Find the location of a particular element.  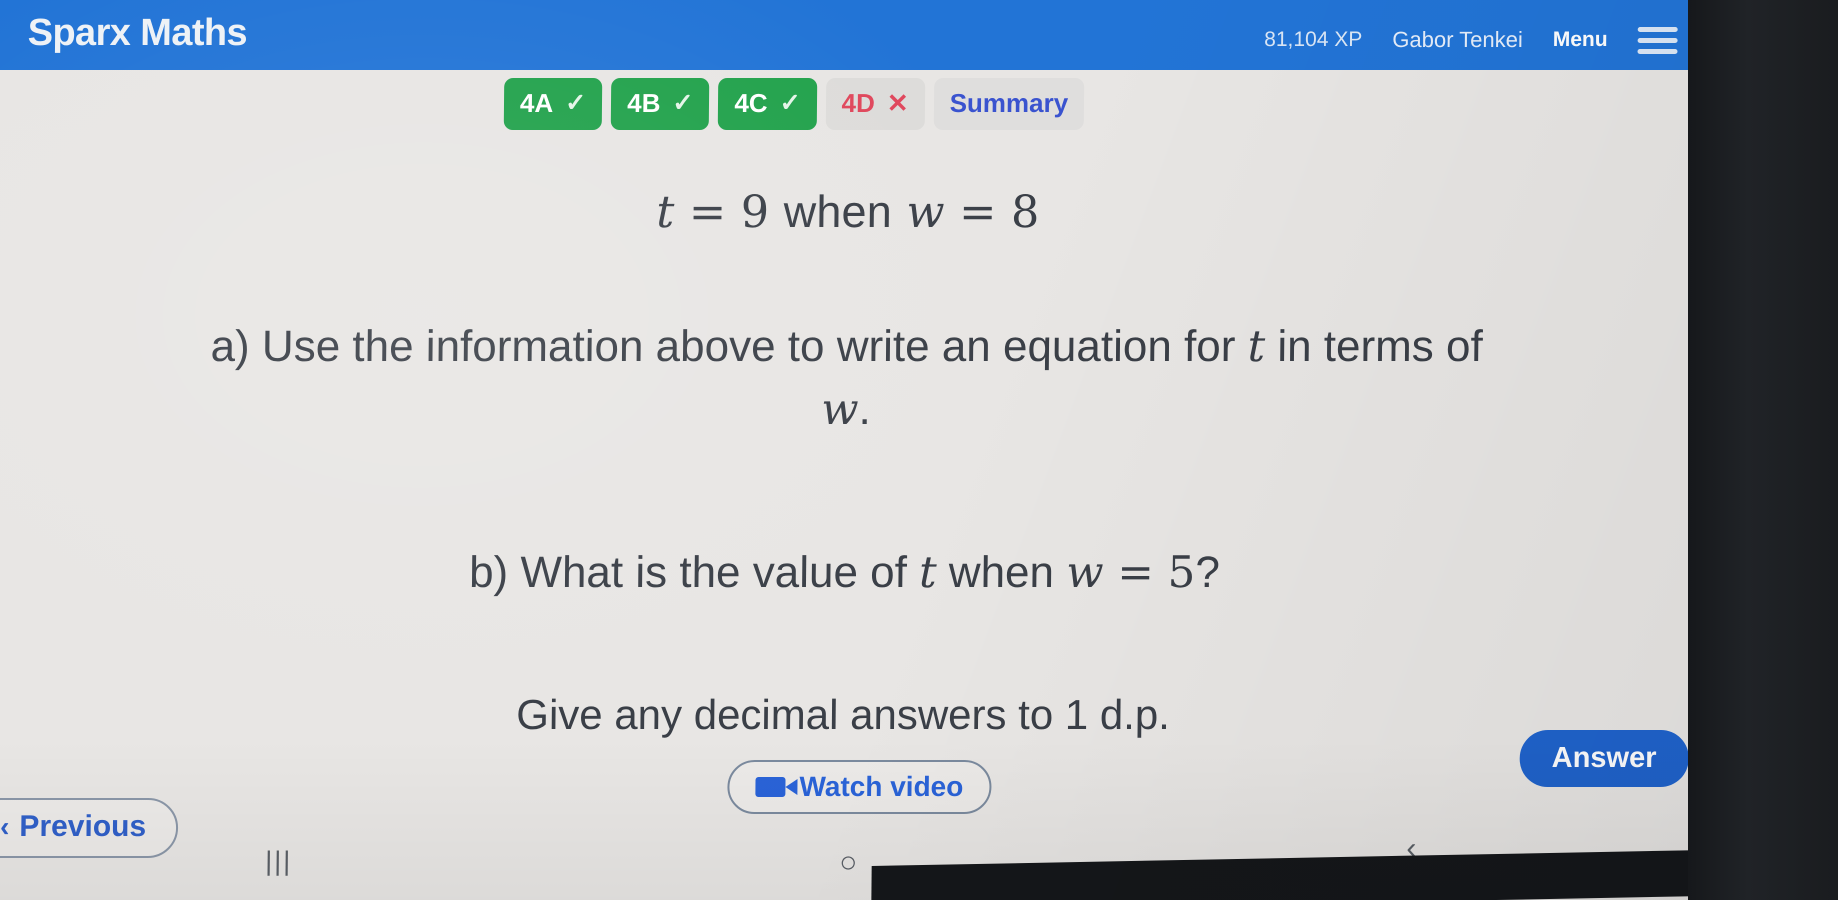

menu-button-label: Menu is located at coordinates (1580, 40).